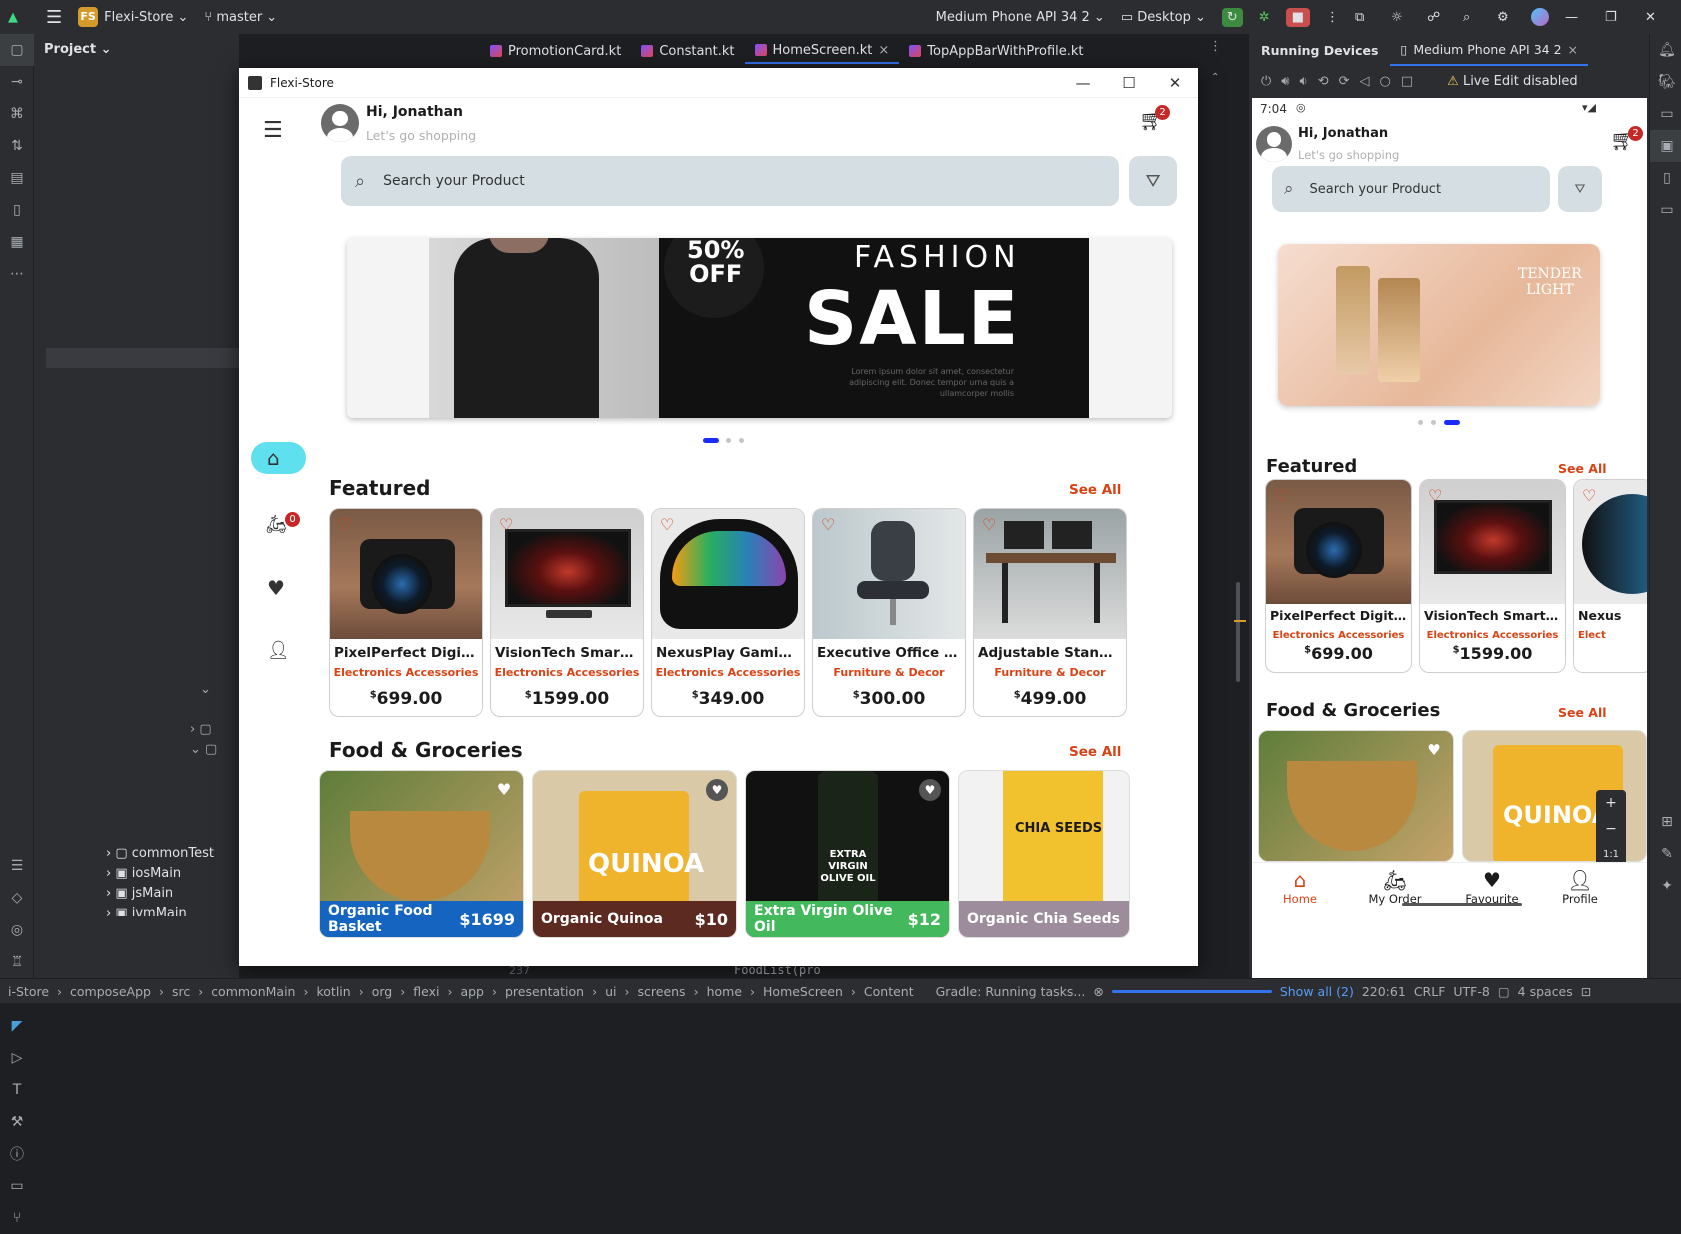 This screenshot has height=1234, width=1681. Describe the element at coordinates (1020, 17) in the screenshot. I see `device-selector: Medium Phone API 34 2 ⌄` at that location.